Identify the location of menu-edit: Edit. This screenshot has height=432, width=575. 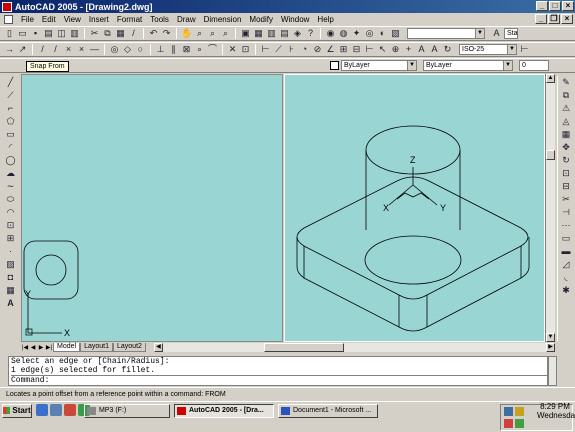
(49, 19).